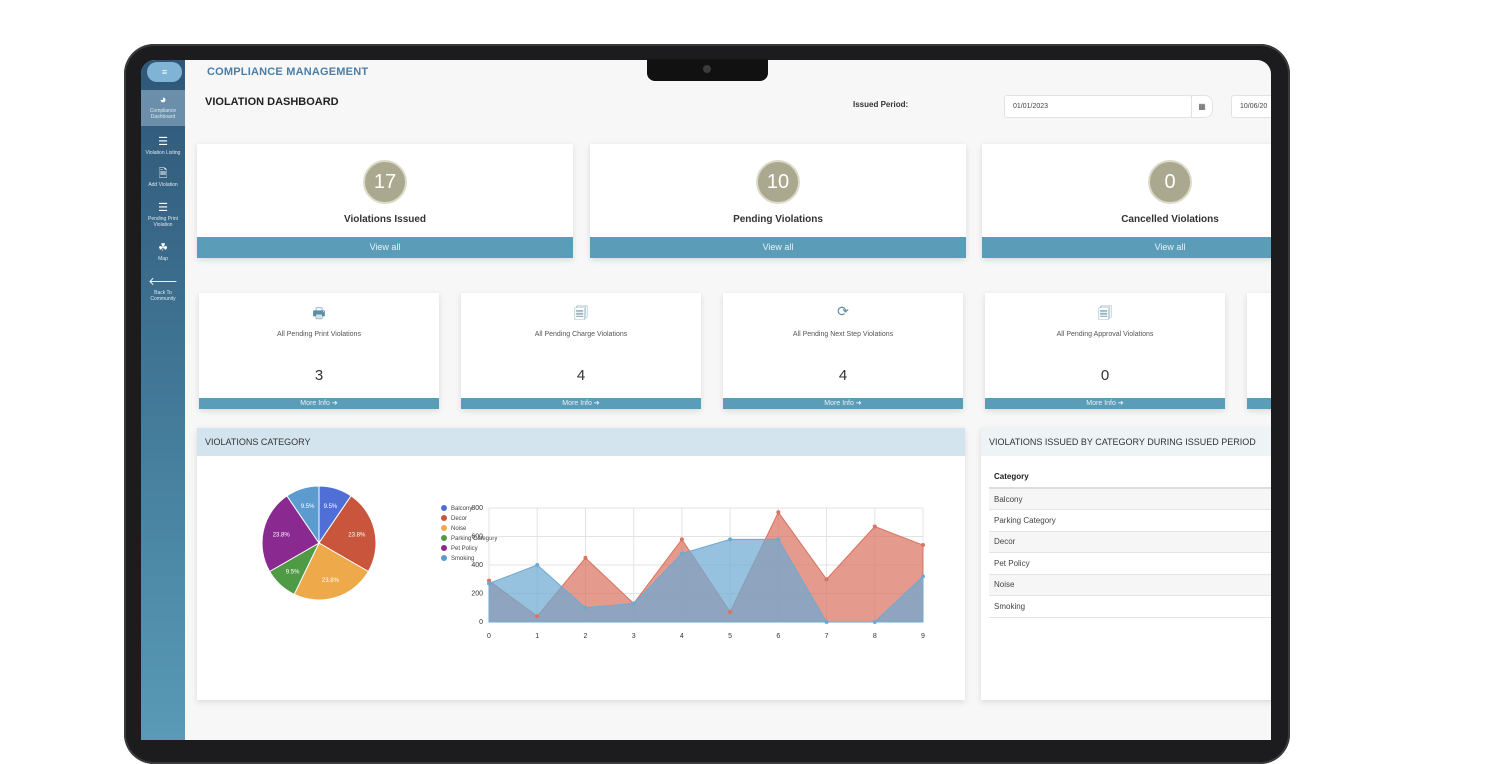 The image size is (1502, 764). What do you see at coordinates (581, 375) in the screenshot?
I see `pending-value: 4` at bounding box center [581, 375].